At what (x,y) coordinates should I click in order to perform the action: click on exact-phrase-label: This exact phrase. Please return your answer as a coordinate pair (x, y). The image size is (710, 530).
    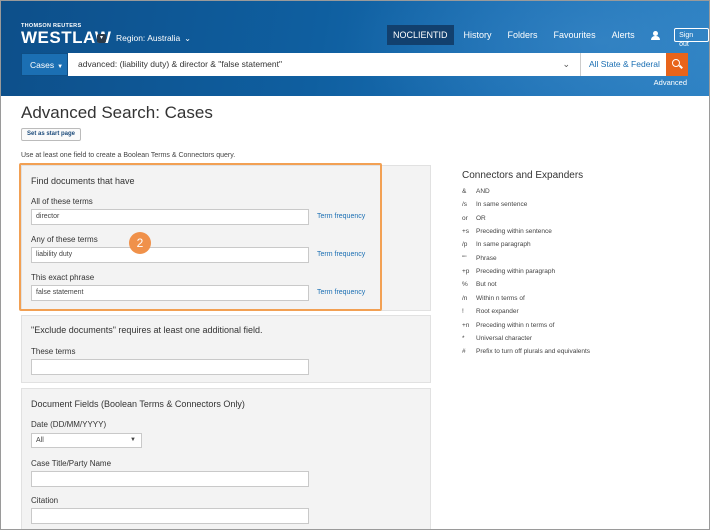
    Looking at the image, I should click on (63, 277).